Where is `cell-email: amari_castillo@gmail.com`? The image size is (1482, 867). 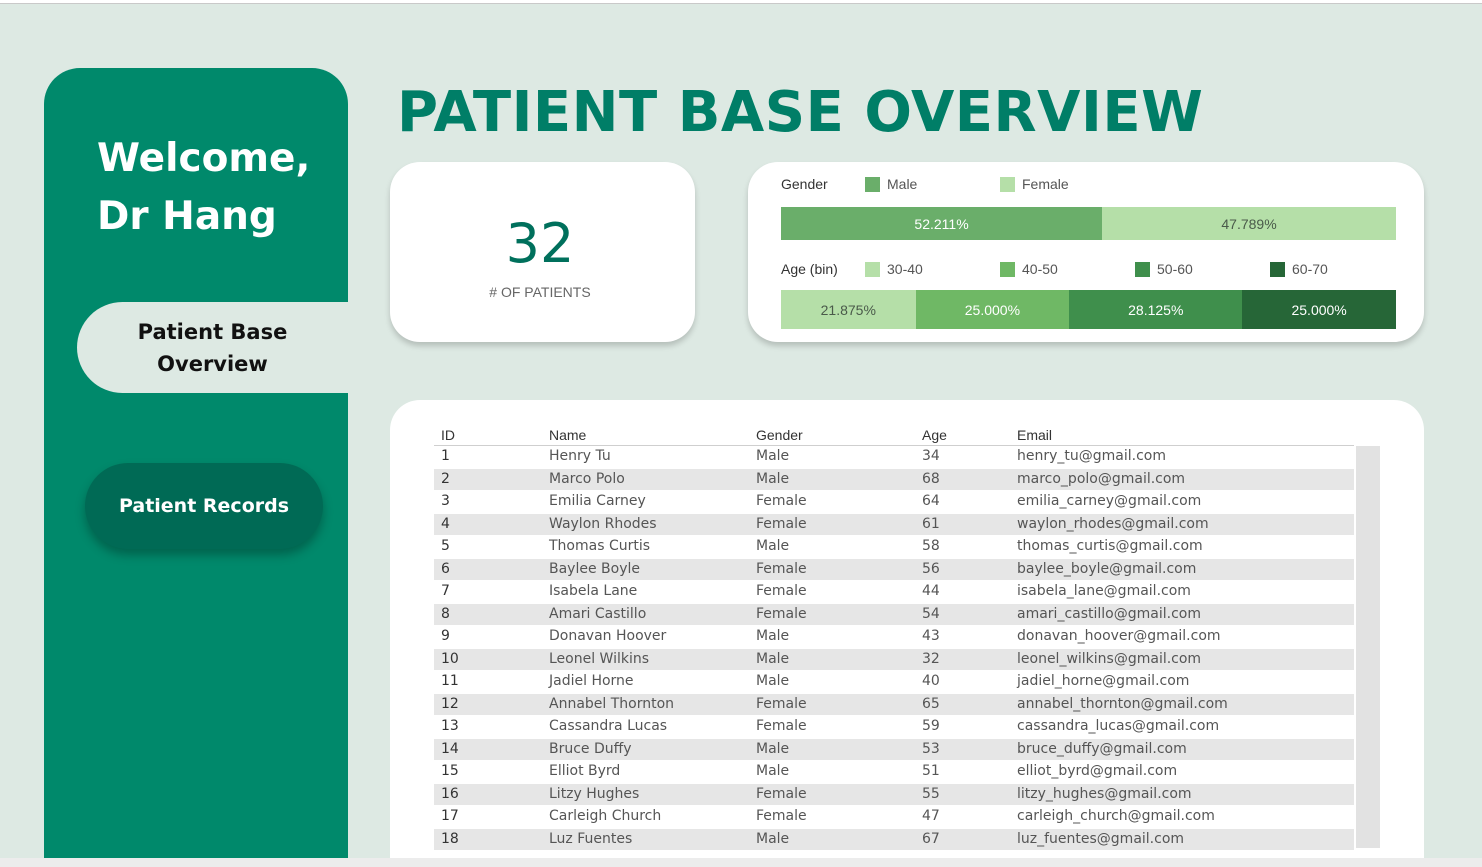 cell-email: amari_castillo@gmail.com is located at coordinates (1109, 613).